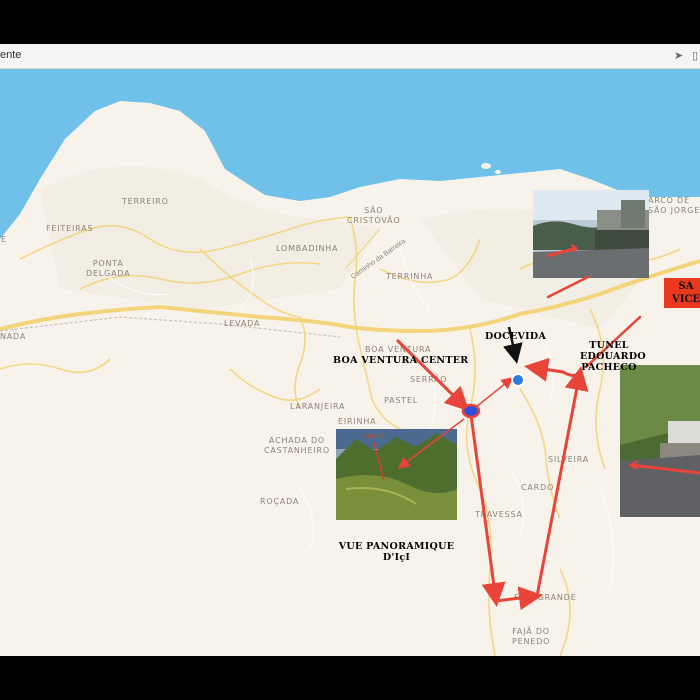 The height and width of the screenshot is (700, 700). I want to click on title-bar: ente ➤ ▯, so click(350, 56).